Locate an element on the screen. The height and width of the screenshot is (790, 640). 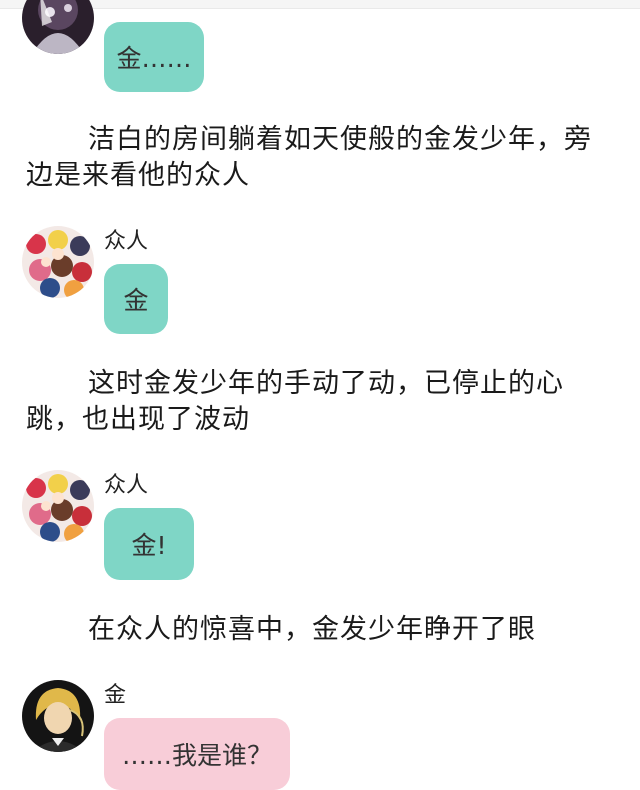
message-text: 金 is located at coordinates (136, 300).